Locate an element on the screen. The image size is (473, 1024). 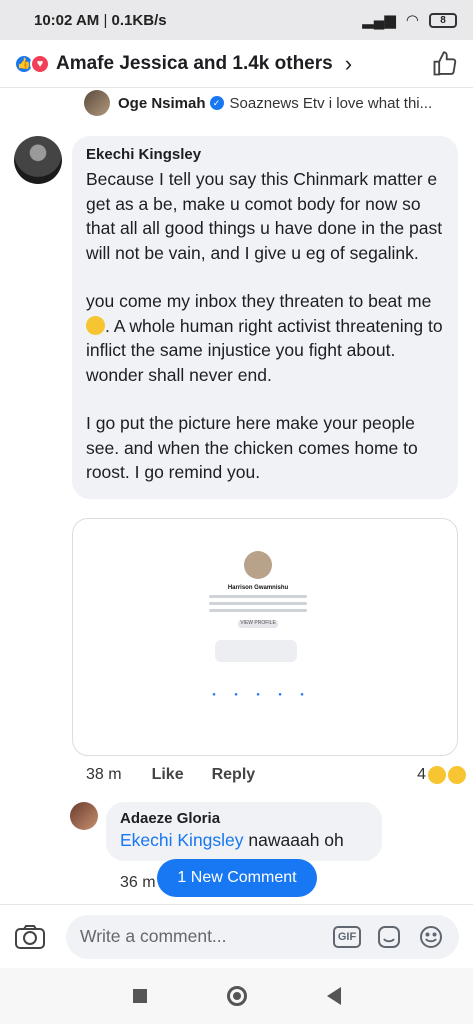
laughing-emoji-icon is located at coordinates (95, 325).